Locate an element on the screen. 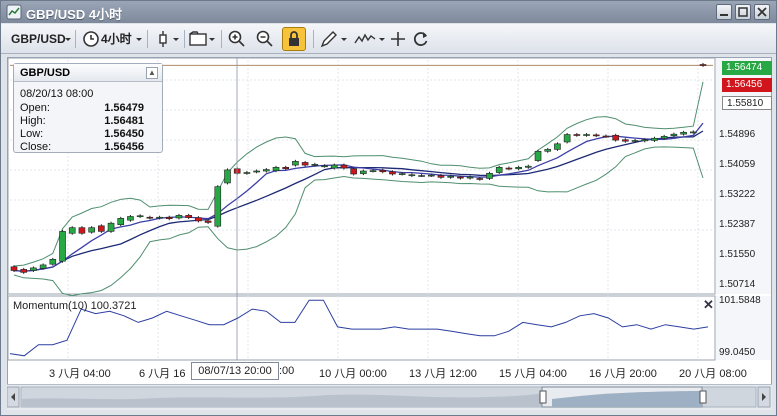  title-bar: GBP/USD 4小时 is located at coordinates (388, 12).